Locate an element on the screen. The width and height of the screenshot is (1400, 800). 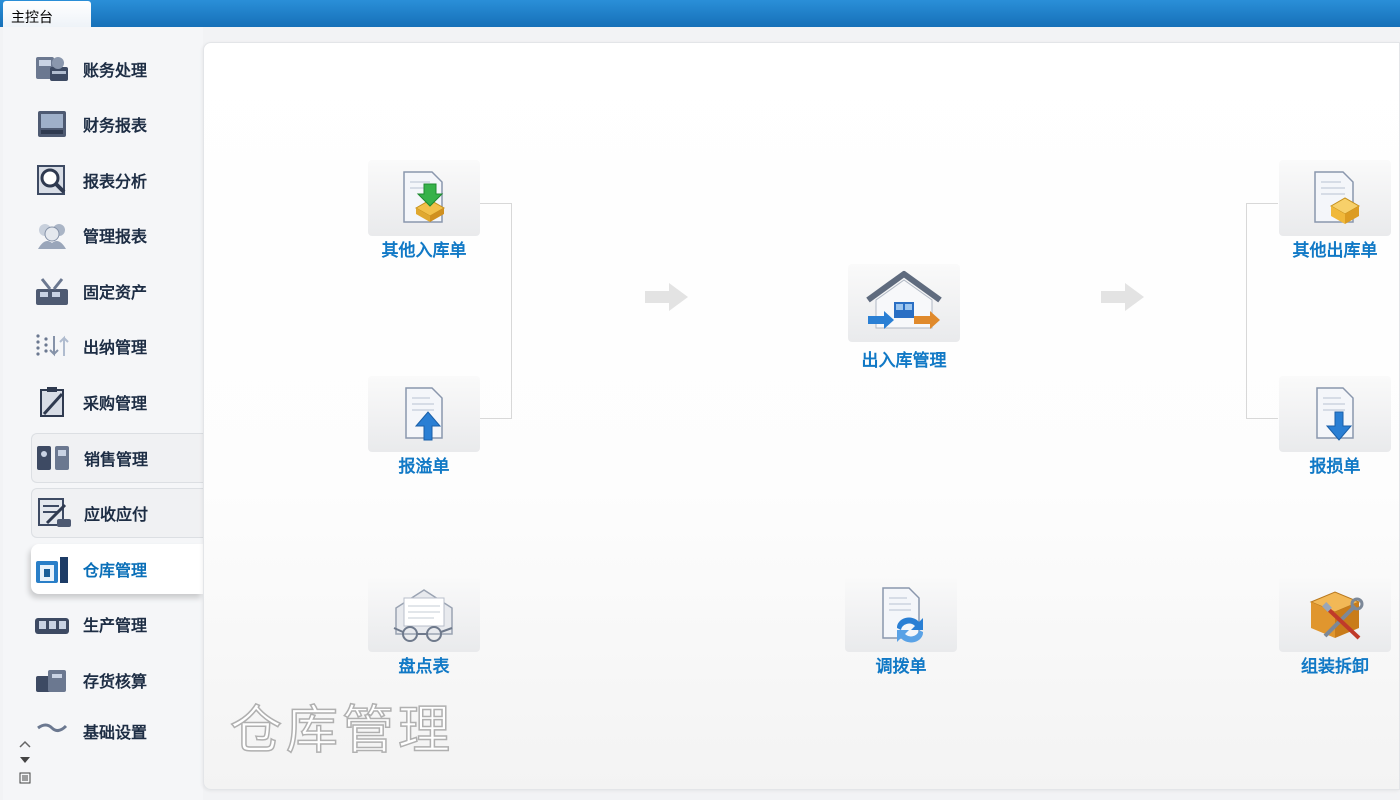
sidebar-item-accounting: 账务处理 is located at coordinates (117, 69).